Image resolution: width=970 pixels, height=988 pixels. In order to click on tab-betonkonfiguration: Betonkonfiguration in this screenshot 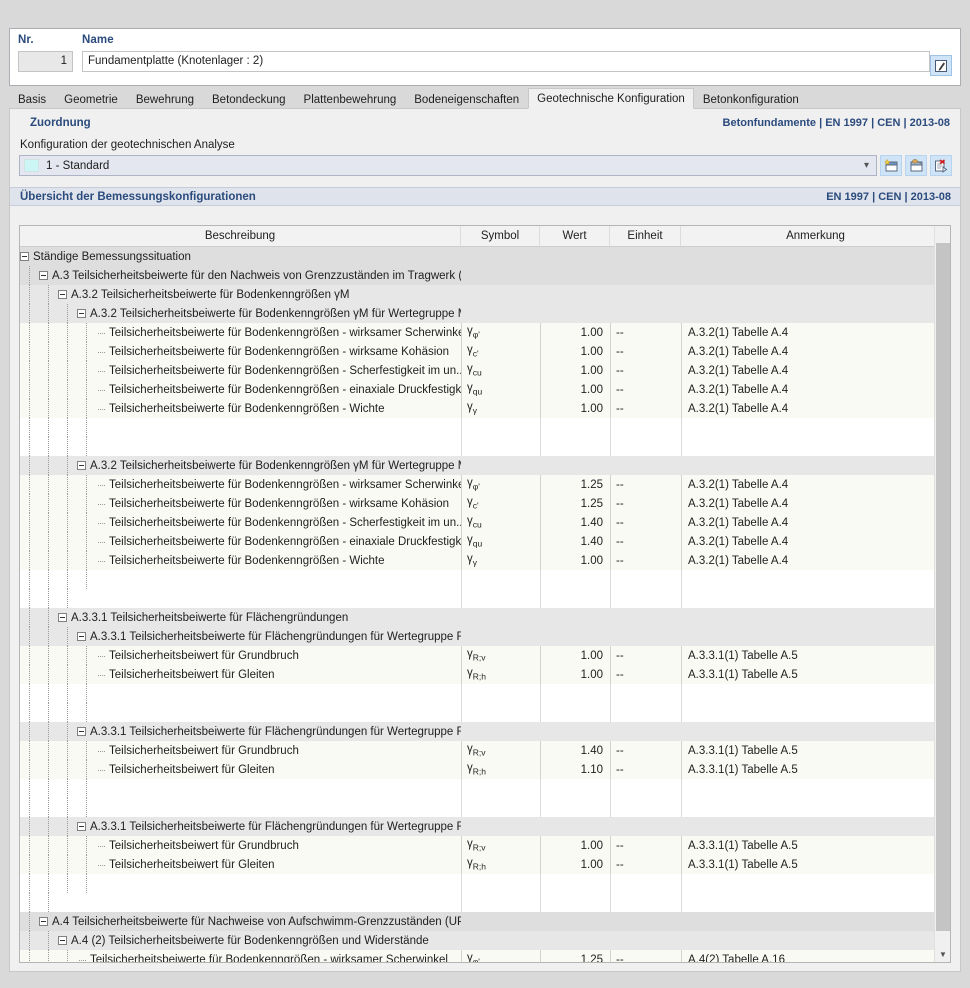, I will do `click(750, 99)`.